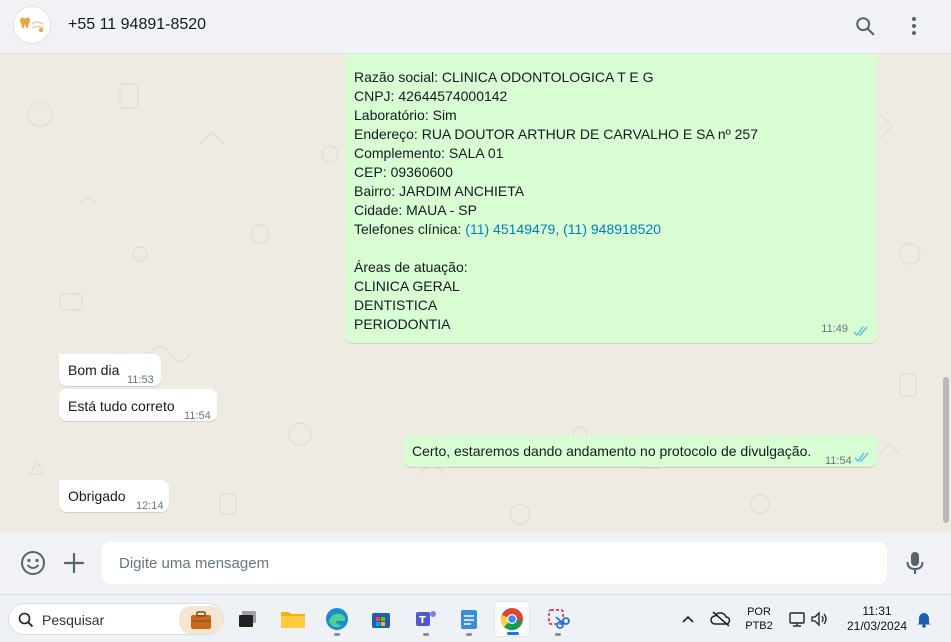 Image resolution: width=951 pixels, height=642 pixels. What do you see at coordinates (475, 27) in the screenshot?
I see `chat-header: +55 11 94891-8520` at bounding box center [475, 27].